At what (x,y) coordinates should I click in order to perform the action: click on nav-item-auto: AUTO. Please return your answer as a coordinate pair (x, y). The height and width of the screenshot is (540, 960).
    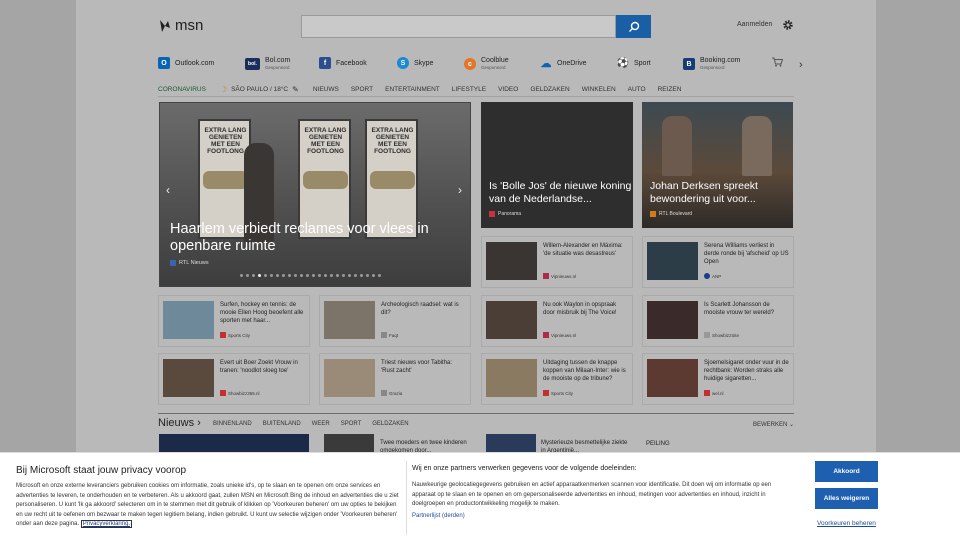
    Looking at the image, I should click on (637, 89).